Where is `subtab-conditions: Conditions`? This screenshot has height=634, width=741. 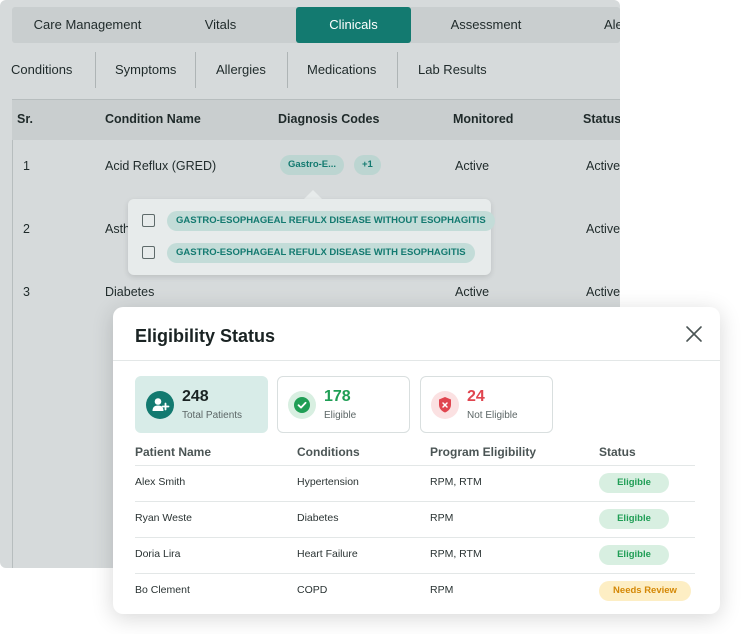
subtab-conditions: Conditions is located at coordinates (41, 70).